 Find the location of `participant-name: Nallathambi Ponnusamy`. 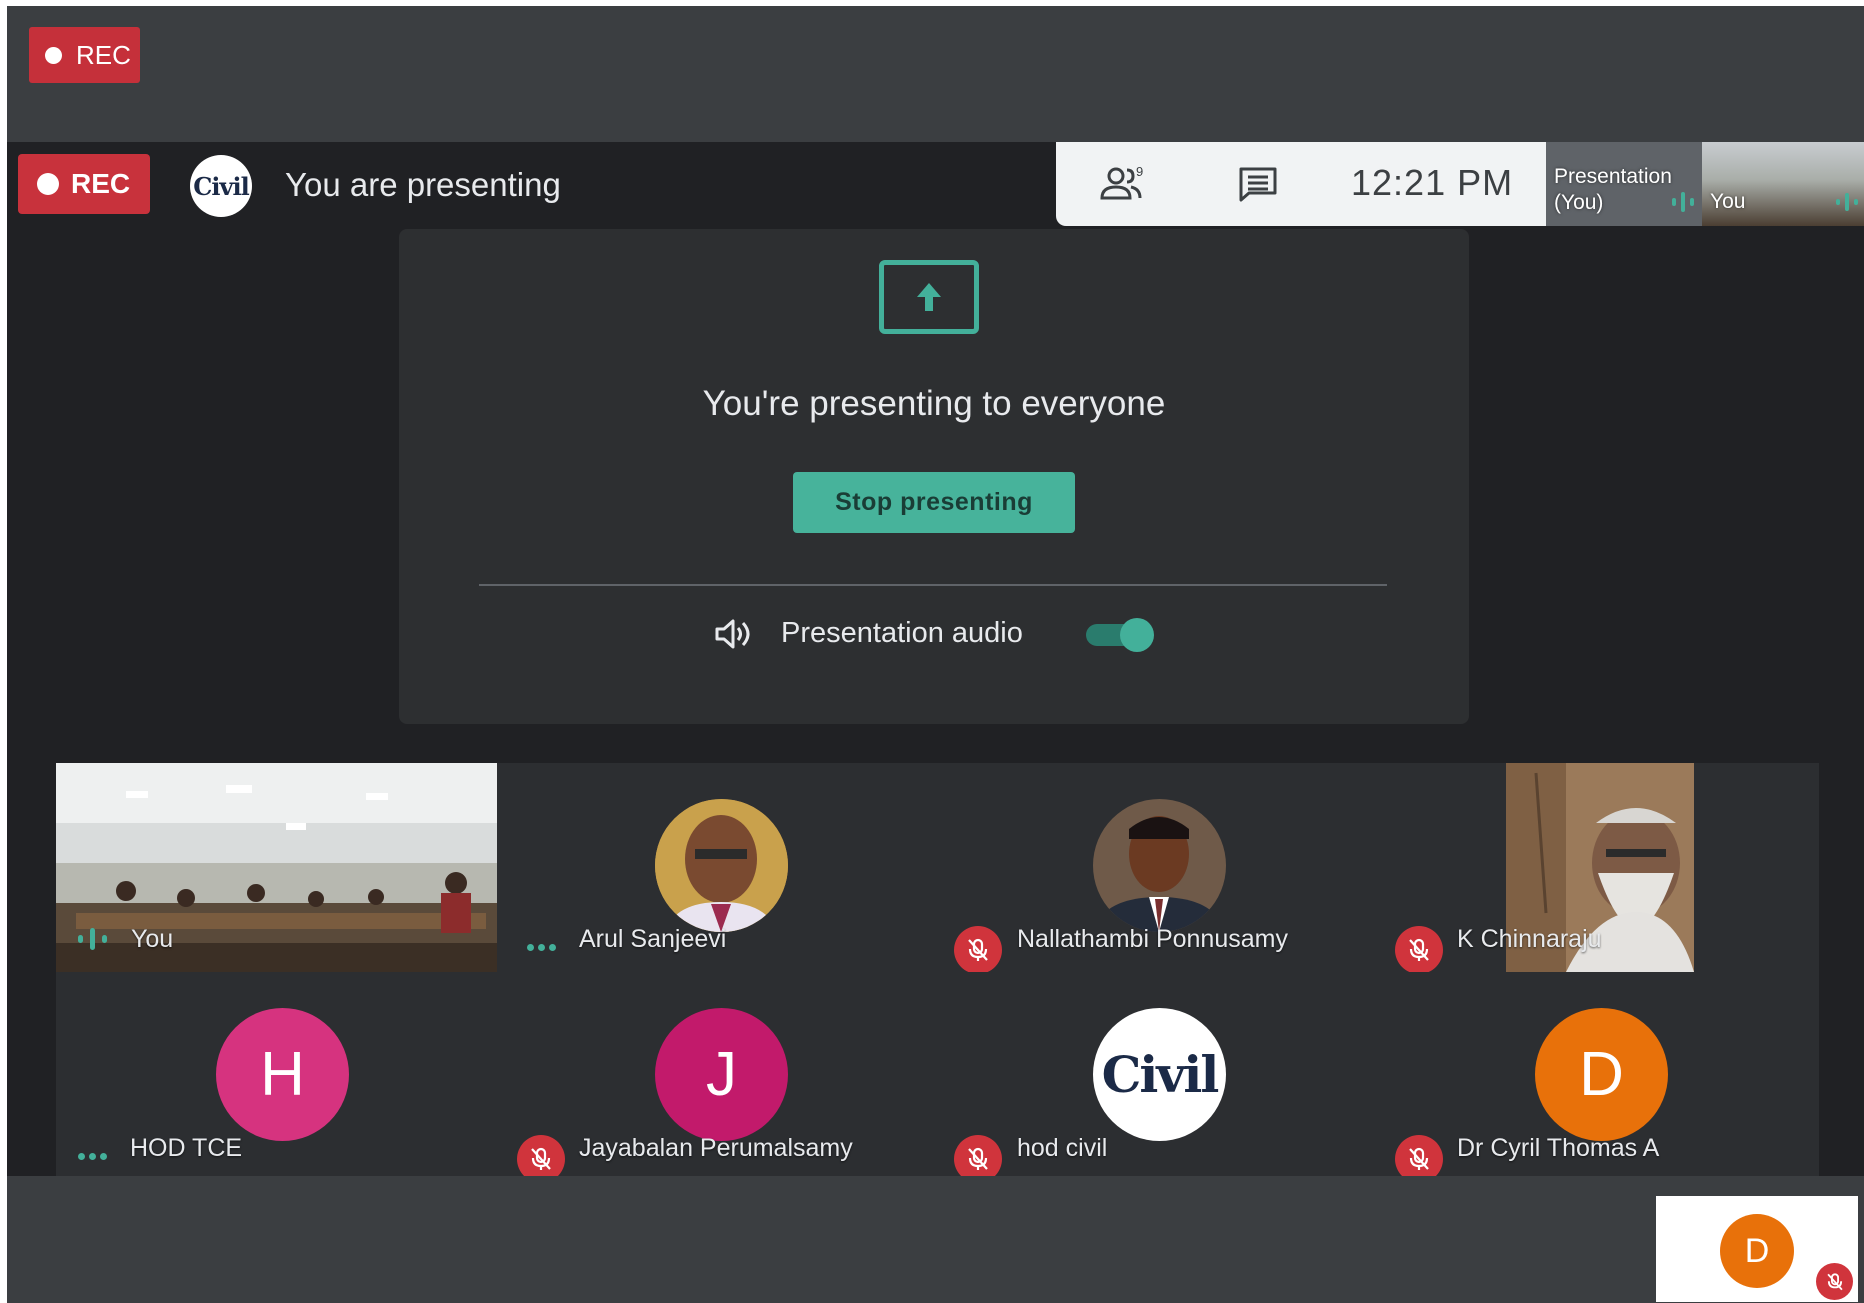

participant-name: Nallathambi Ponnusamy is located at coordinates (1152, 939).